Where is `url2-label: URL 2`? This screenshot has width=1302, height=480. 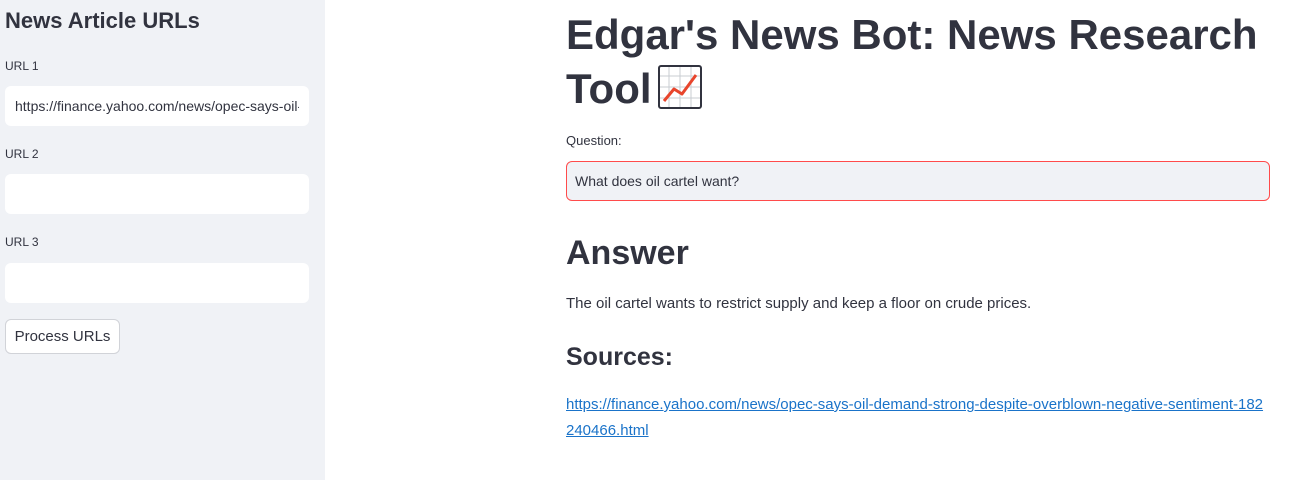
url2-label: URL 2 is located at coordinates (22, 154).